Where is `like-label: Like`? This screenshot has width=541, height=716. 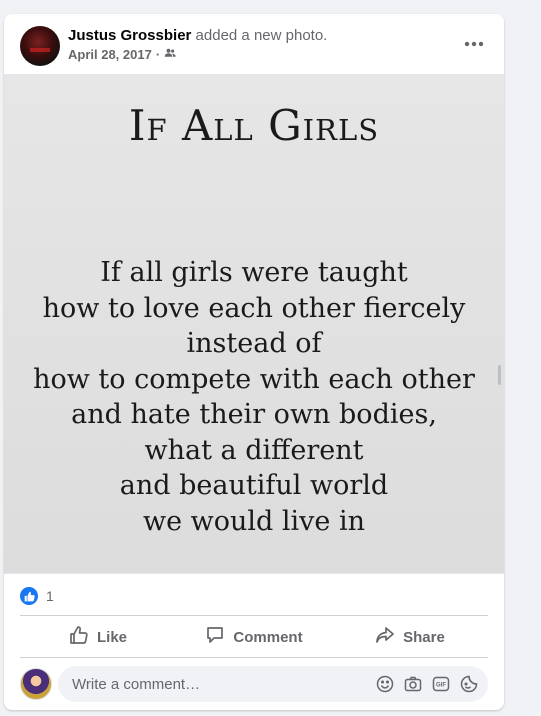
like-label: Like is located at coordinates (111, 637).